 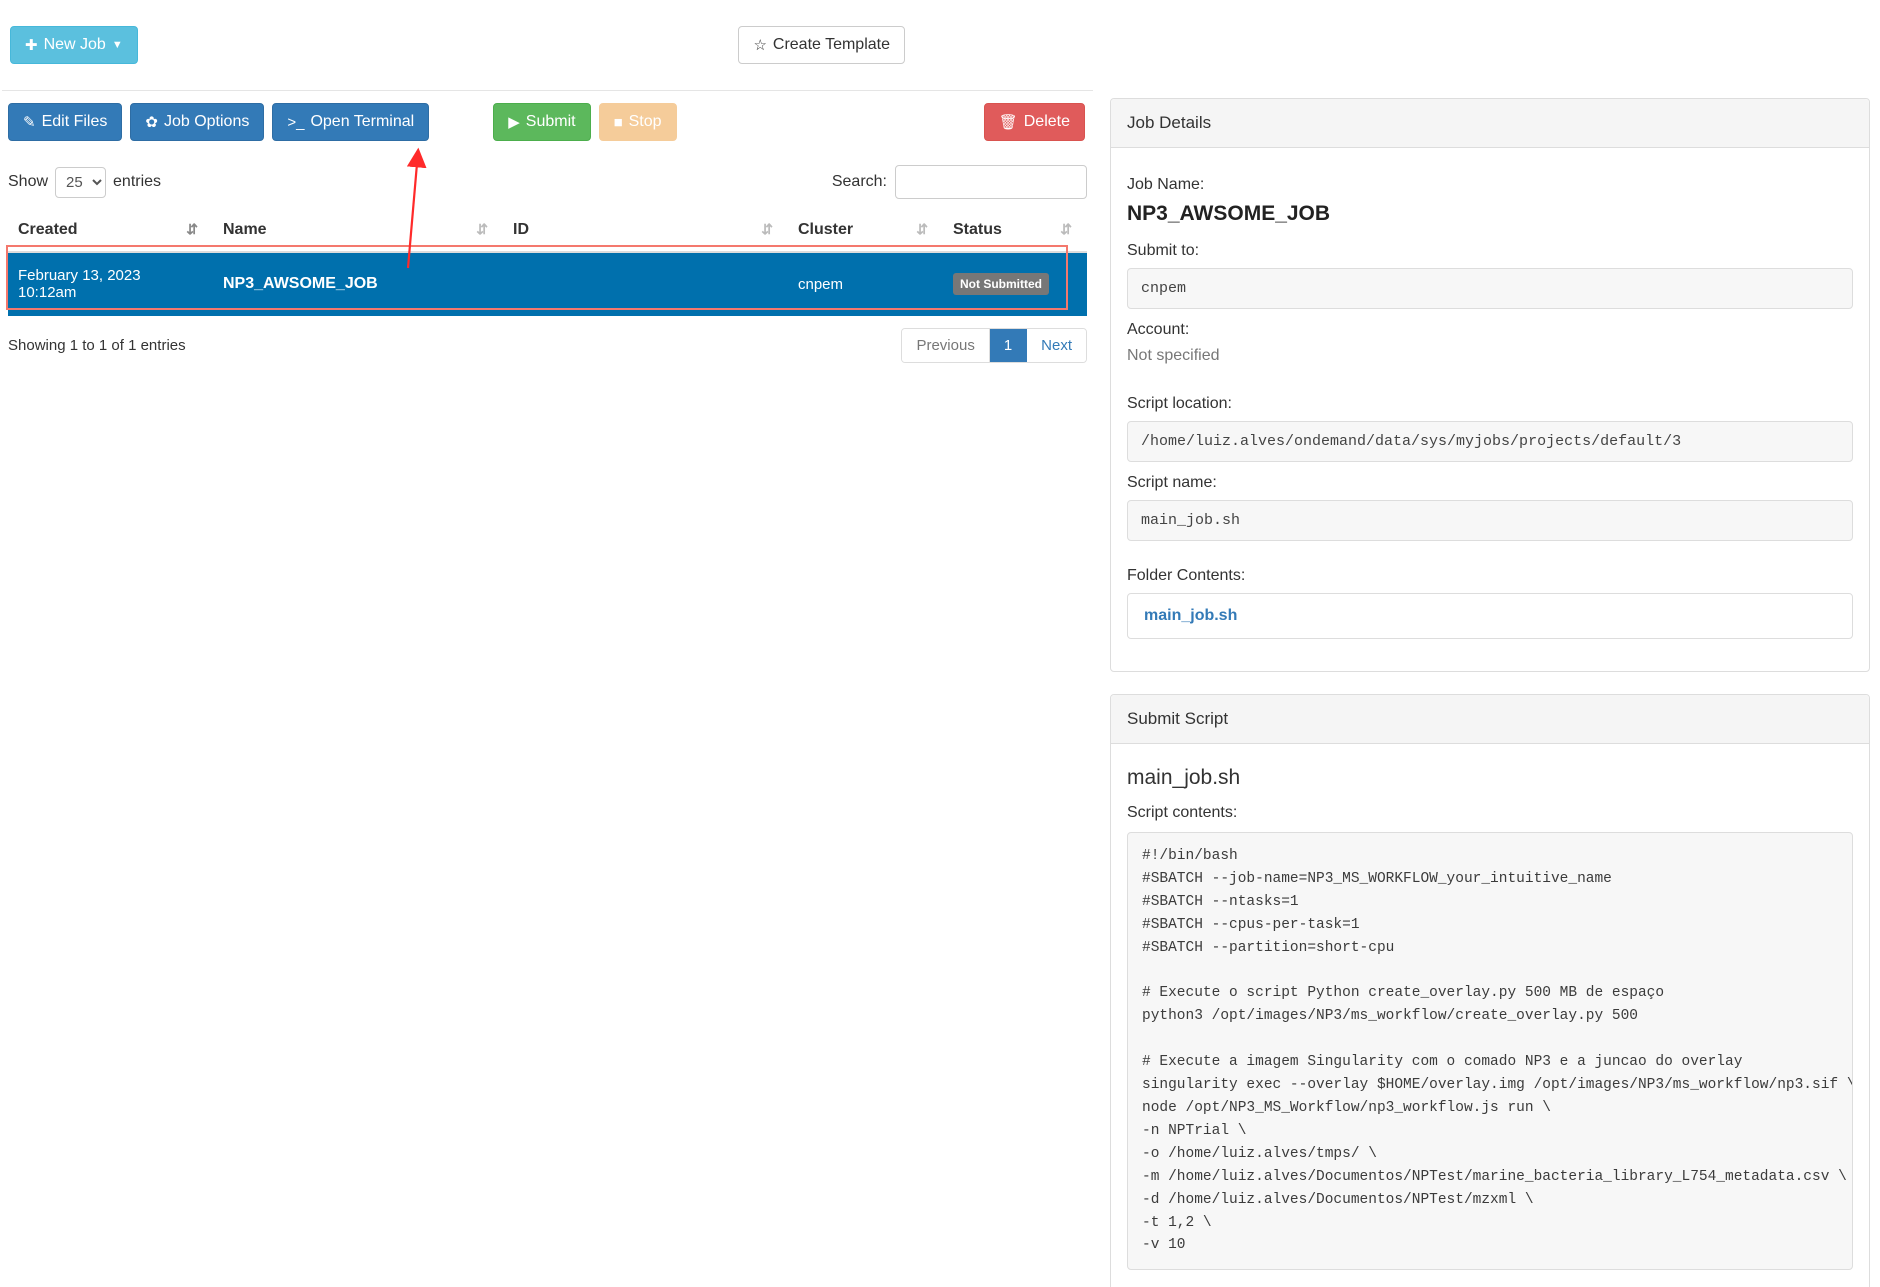 I want to click on account-label: Account:, so click(x=1158, y=329).